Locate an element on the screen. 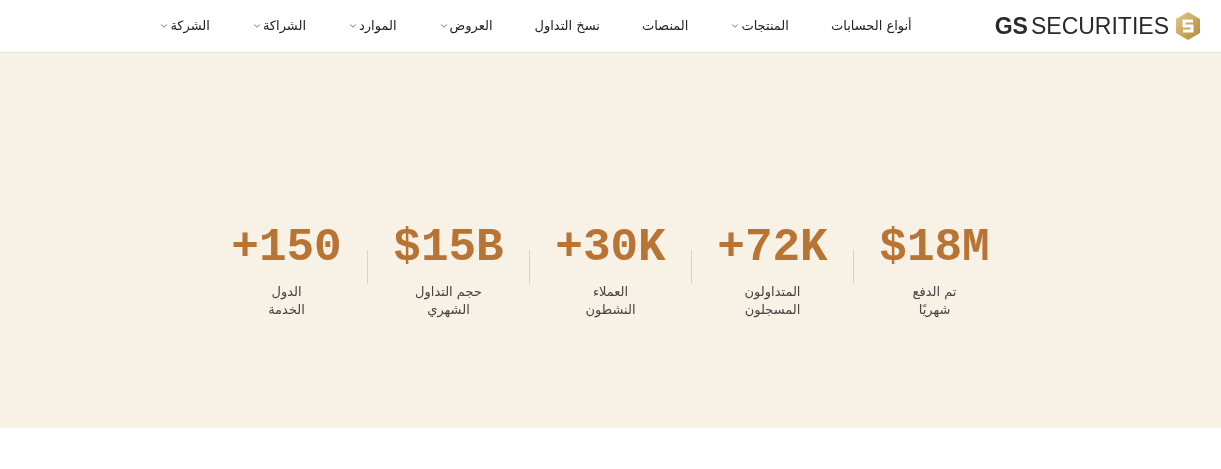  hexagon-logo-icon is located at coordinates (1188, 26).